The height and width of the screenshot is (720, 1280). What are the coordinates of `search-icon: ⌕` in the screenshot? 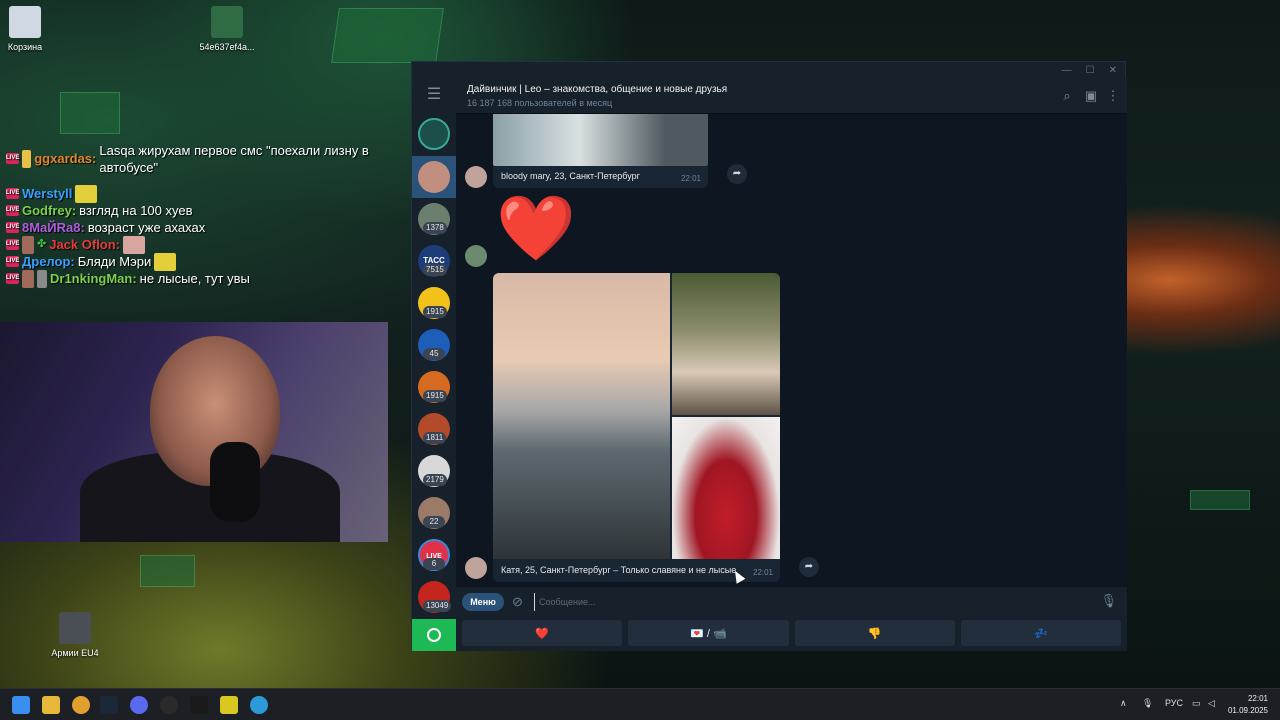 It's located at (1067, 96).